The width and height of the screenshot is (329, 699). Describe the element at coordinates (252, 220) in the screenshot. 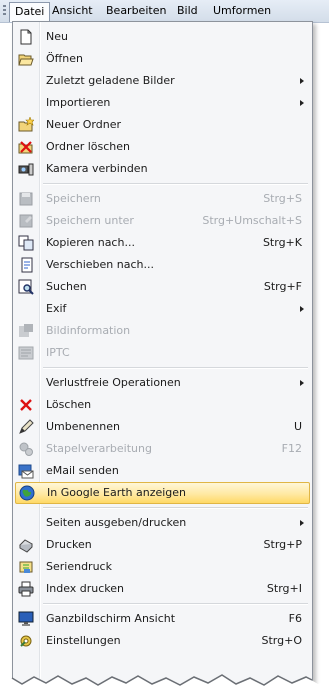

I see `menu-item-shortcut: Strg+Umschalt+S` at that location.